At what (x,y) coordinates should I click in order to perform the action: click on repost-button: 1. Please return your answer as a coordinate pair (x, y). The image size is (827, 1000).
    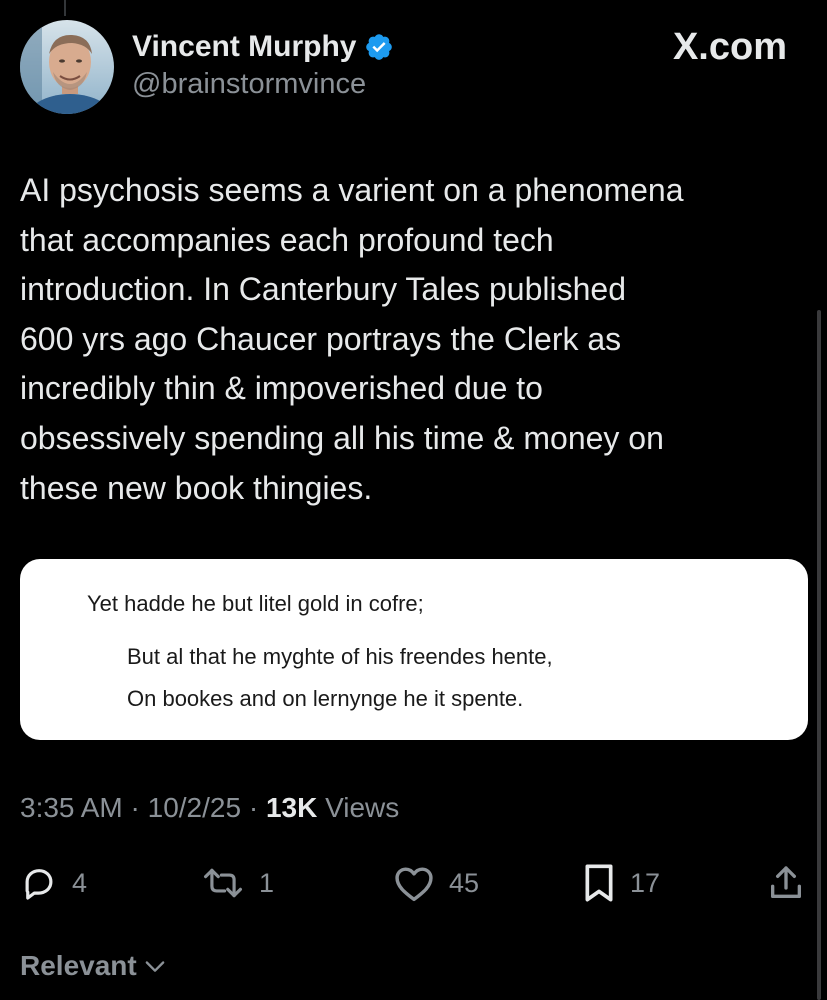
    Looking at the image, I should click on (237, 883).